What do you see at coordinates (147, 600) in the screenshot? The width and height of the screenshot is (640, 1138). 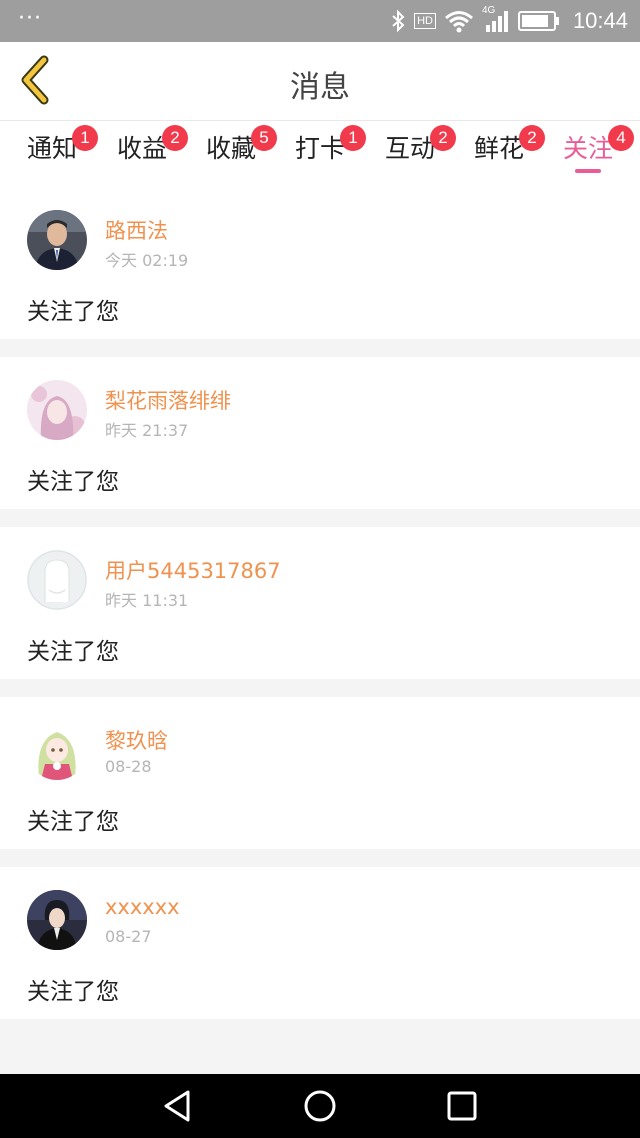 I see `timestamp: 昨天 11:31` at bounding box center [147, 600].